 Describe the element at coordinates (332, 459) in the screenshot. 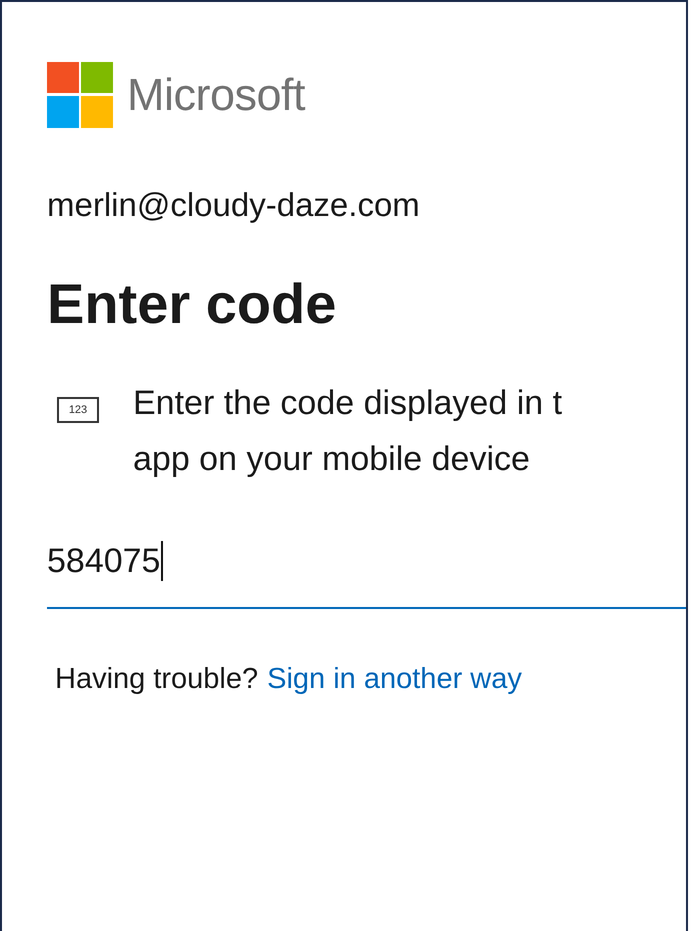

I see `instruction-text: app on your mobile device` at that location.